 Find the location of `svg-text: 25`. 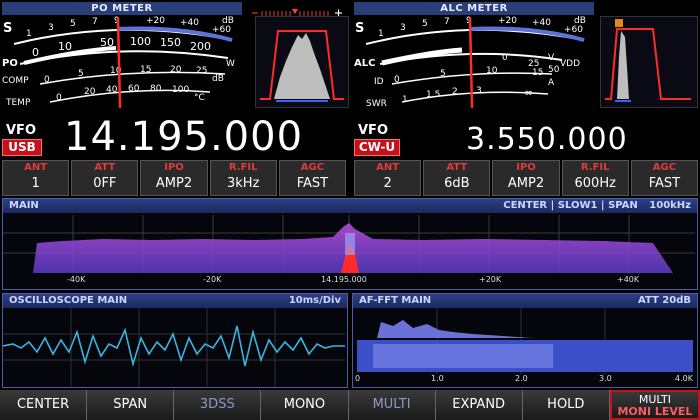

svg-text: 25 is located at coordinates (201, 71).